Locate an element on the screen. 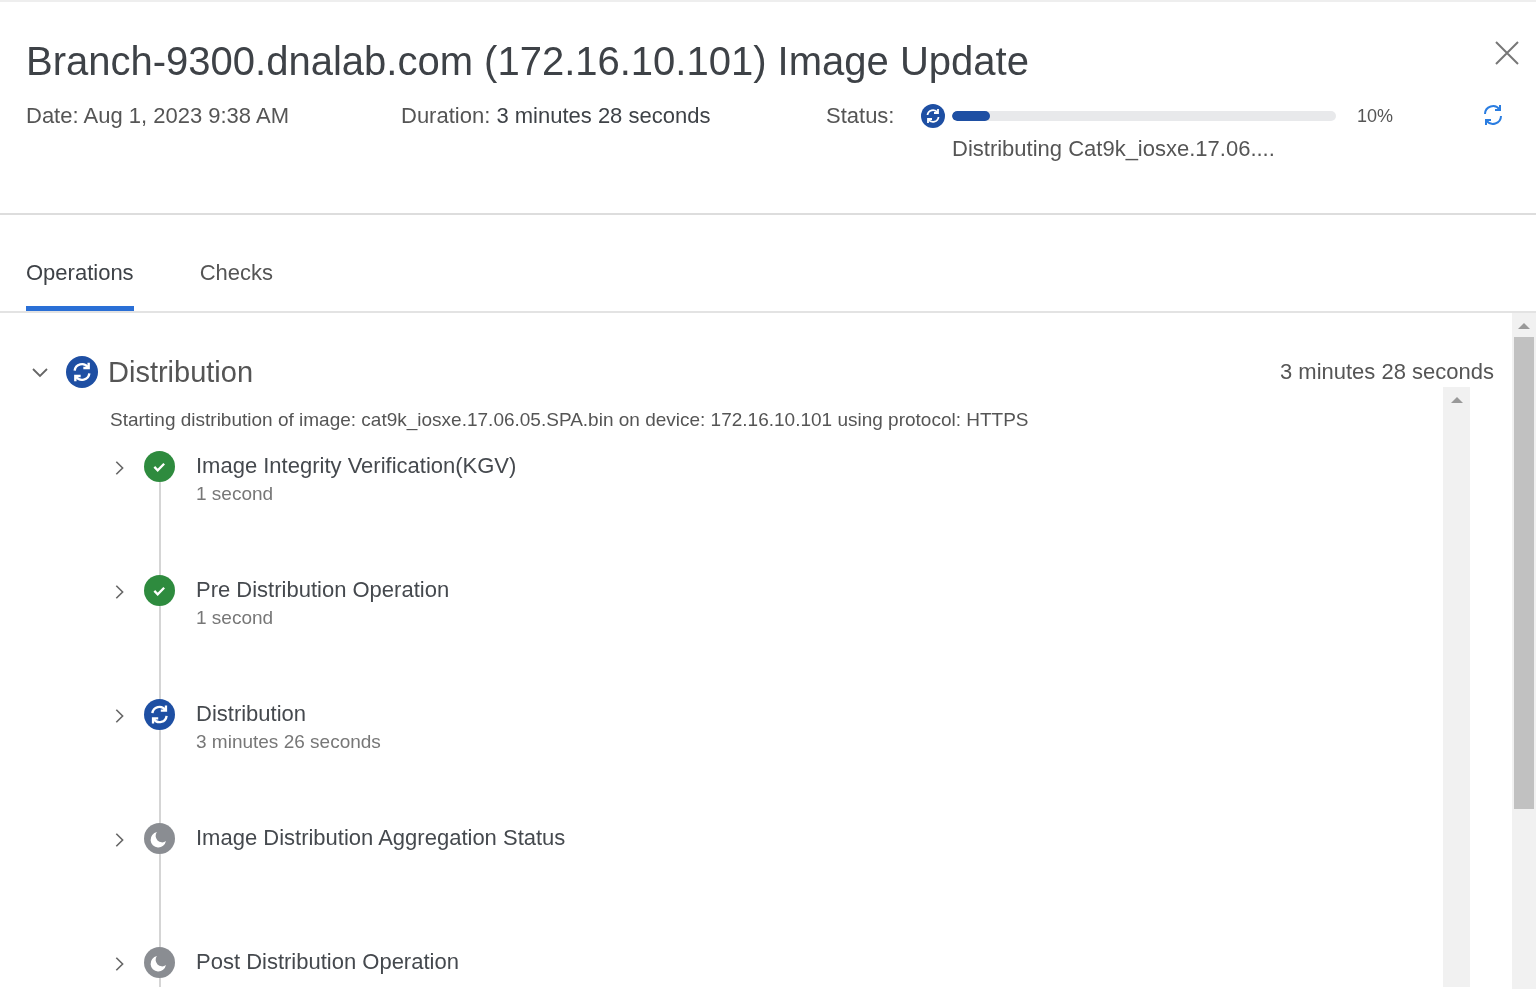 The width and height of the screenshot is (1536, 991). step-title: Distribution is located at coordinates (252, 714).